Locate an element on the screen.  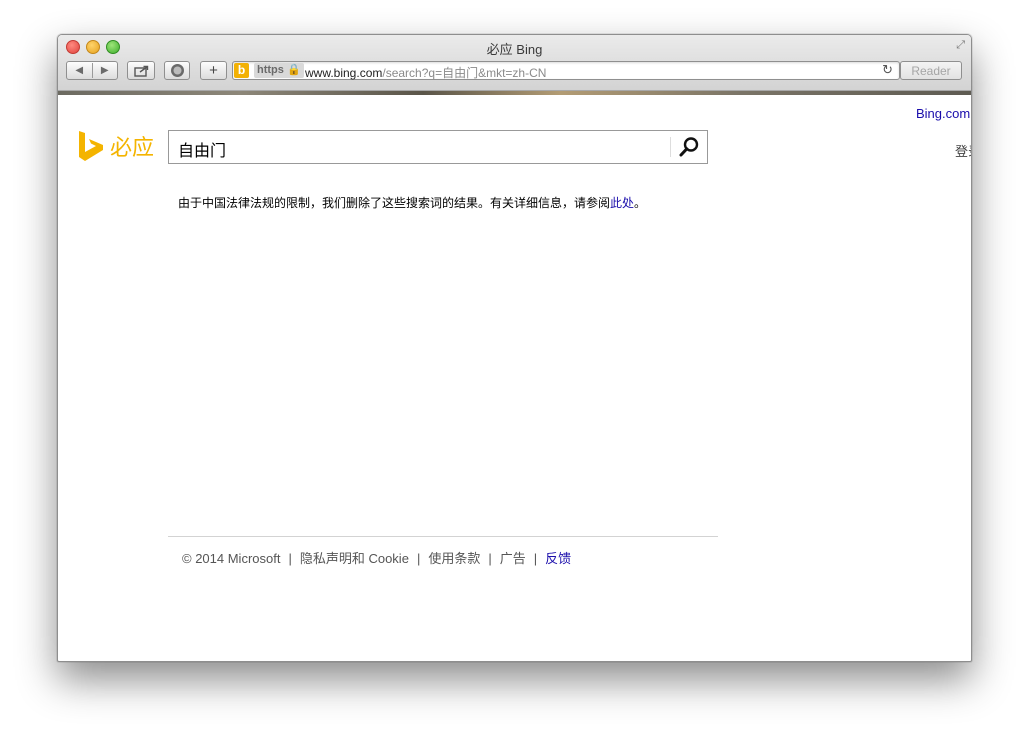
bing-com-link: Bing.com is located at coordinates (943, 113).